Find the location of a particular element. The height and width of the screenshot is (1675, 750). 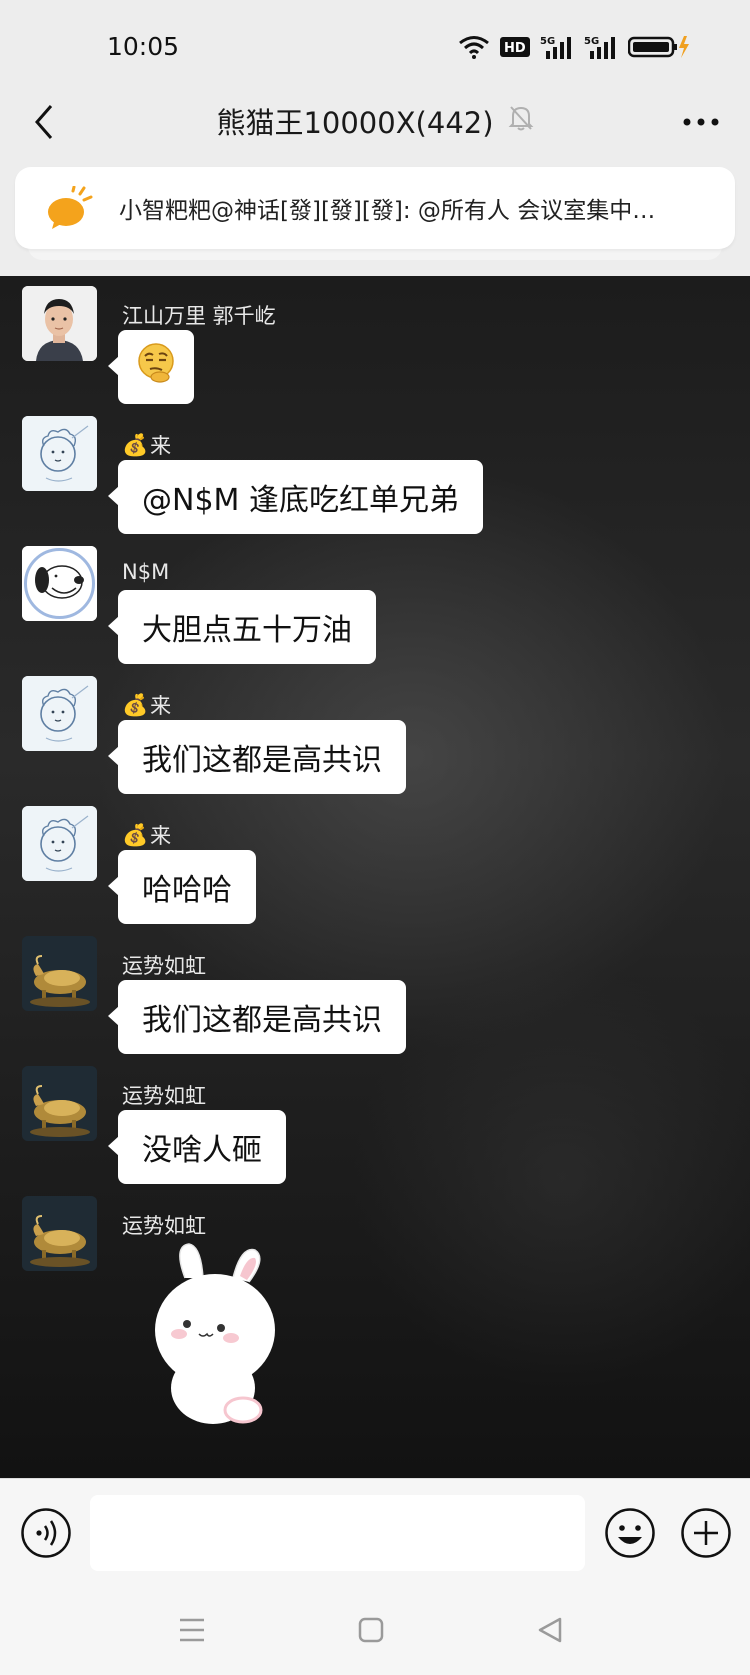

message-bubble: 大胆点五十万油 is located at coordinates (242, 627).